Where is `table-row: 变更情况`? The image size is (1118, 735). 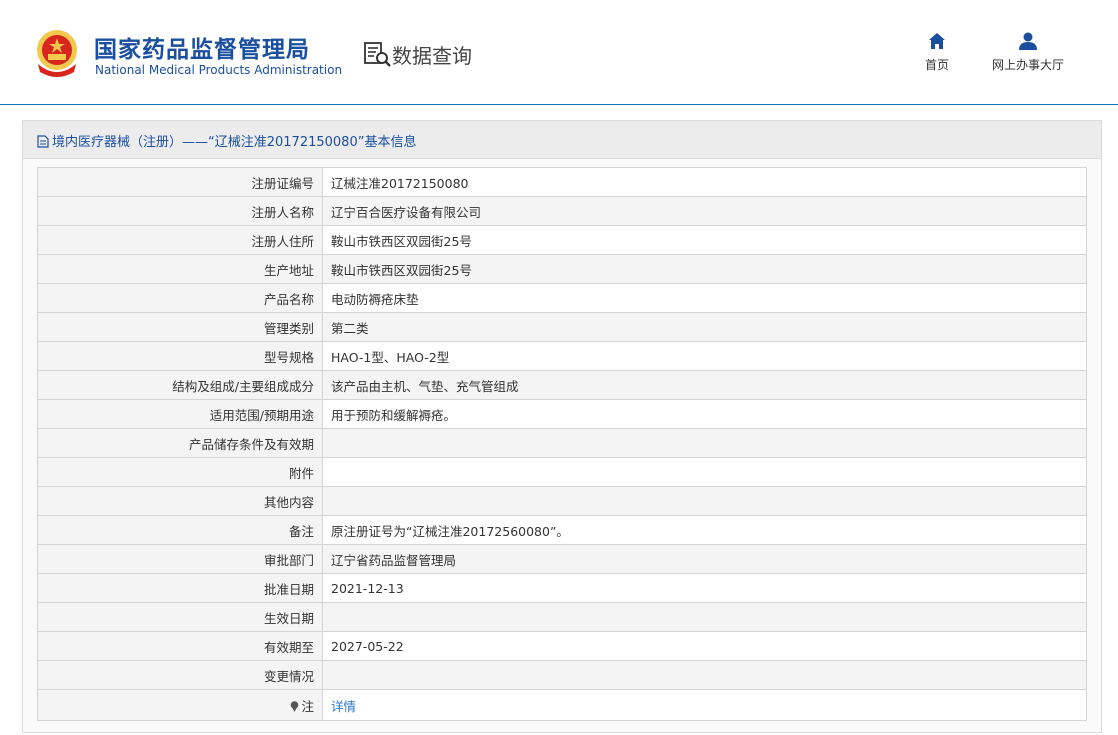 table-row: 变更情况 is located at coordinates (562, 675).